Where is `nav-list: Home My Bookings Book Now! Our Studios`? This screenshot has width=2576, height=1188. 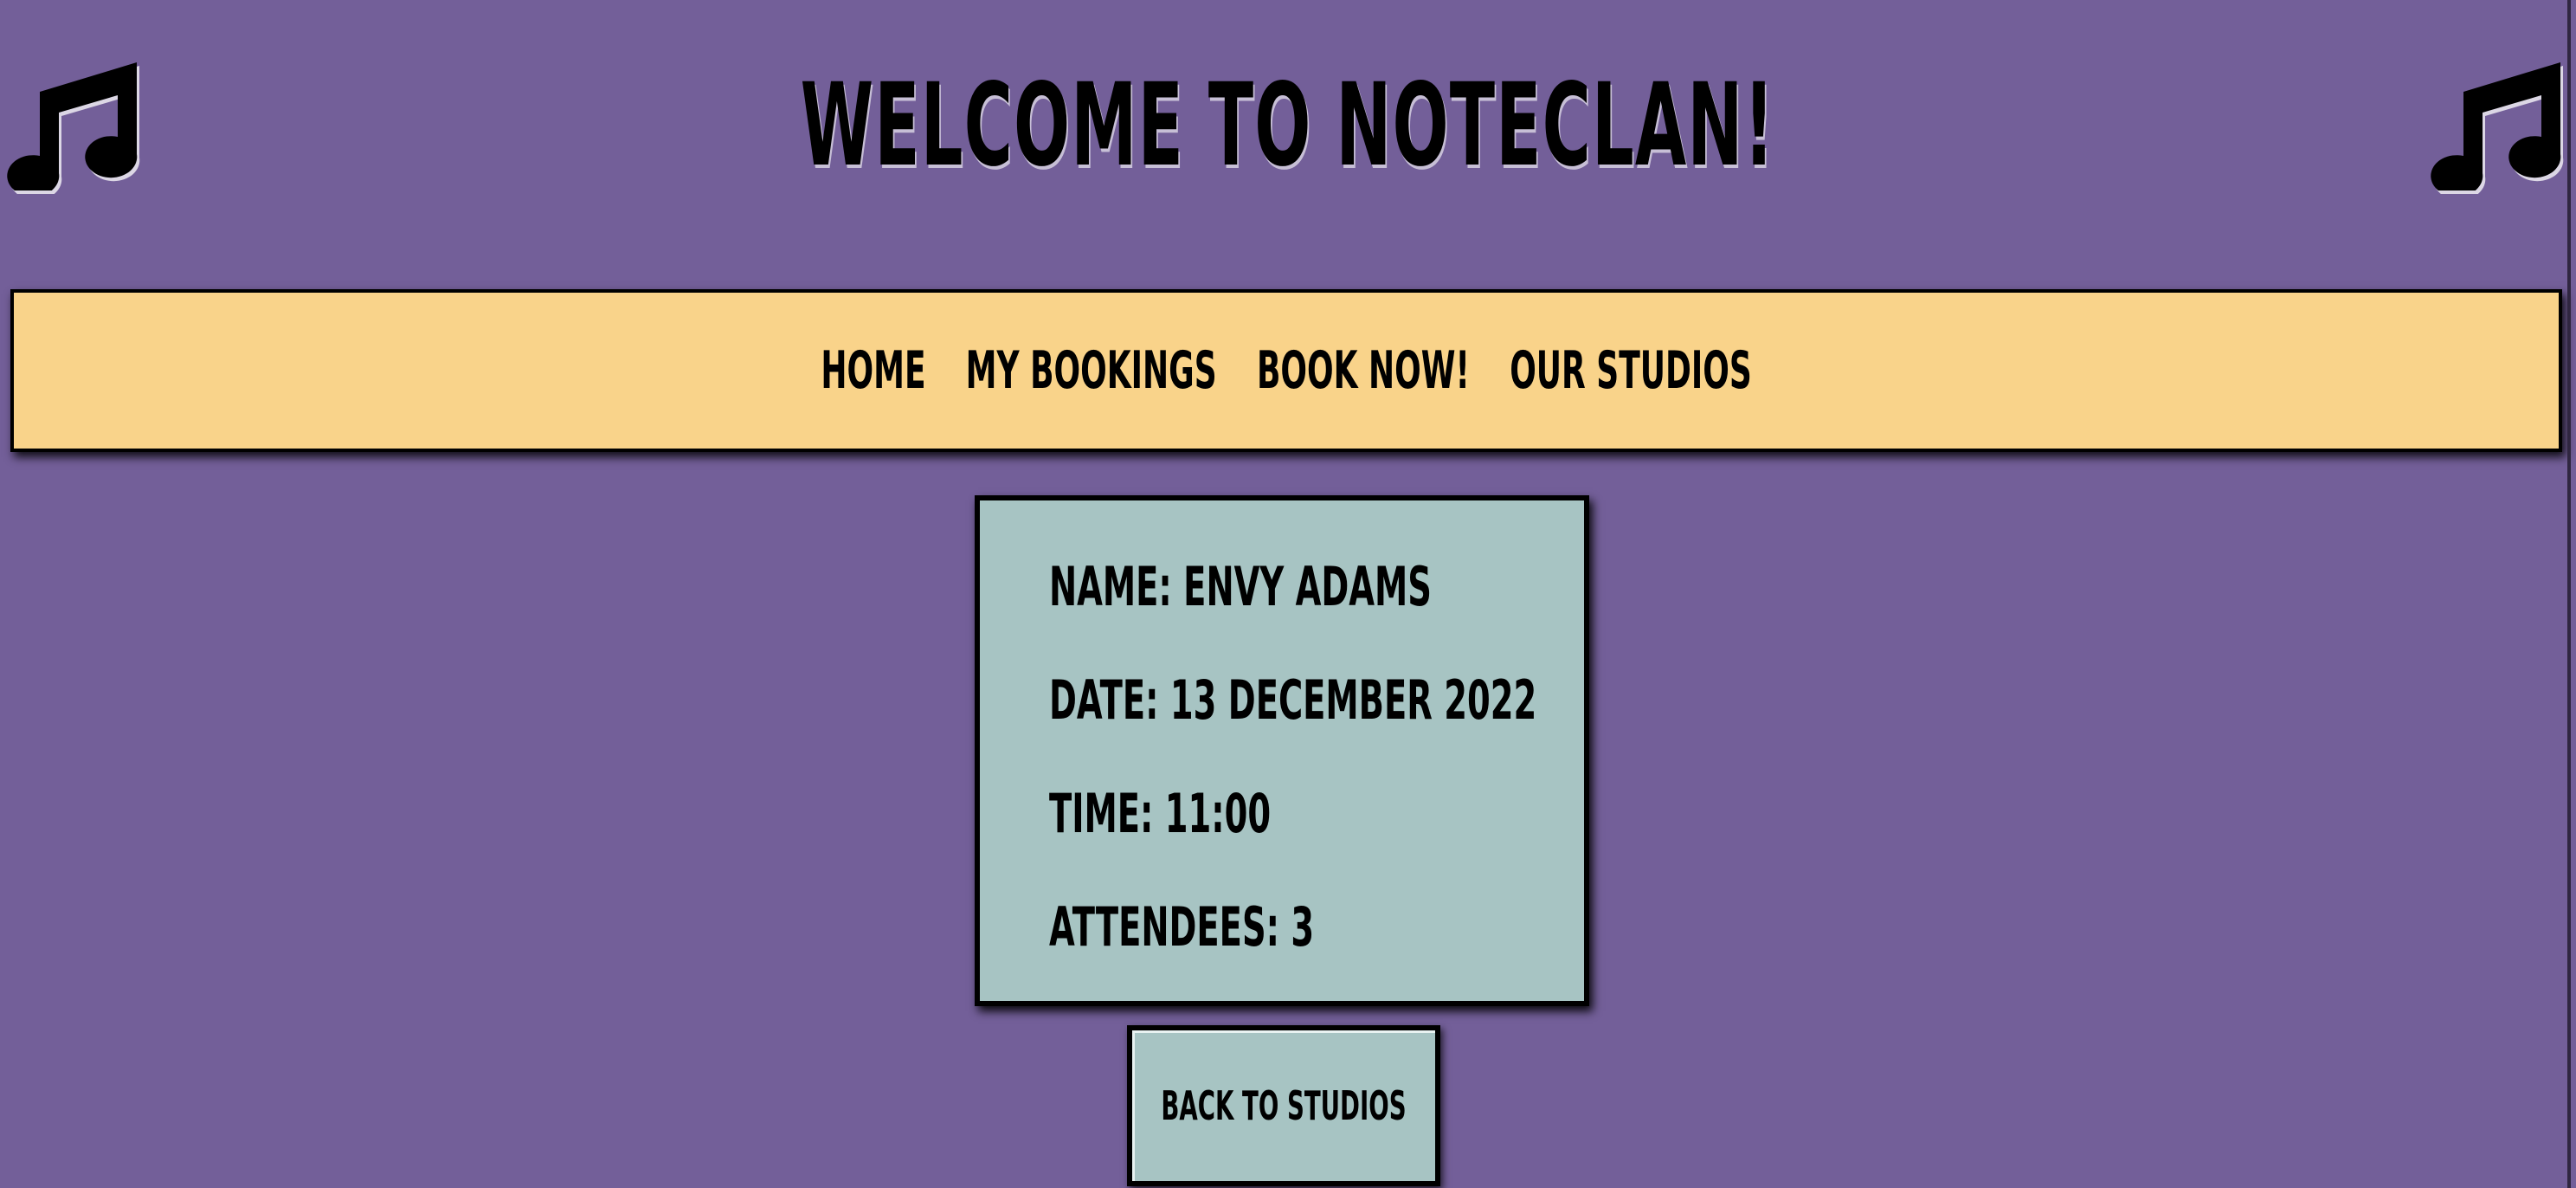 nav-list: Home My Bookings Book Now! Our Studios is located at coordinates (1286, 371).